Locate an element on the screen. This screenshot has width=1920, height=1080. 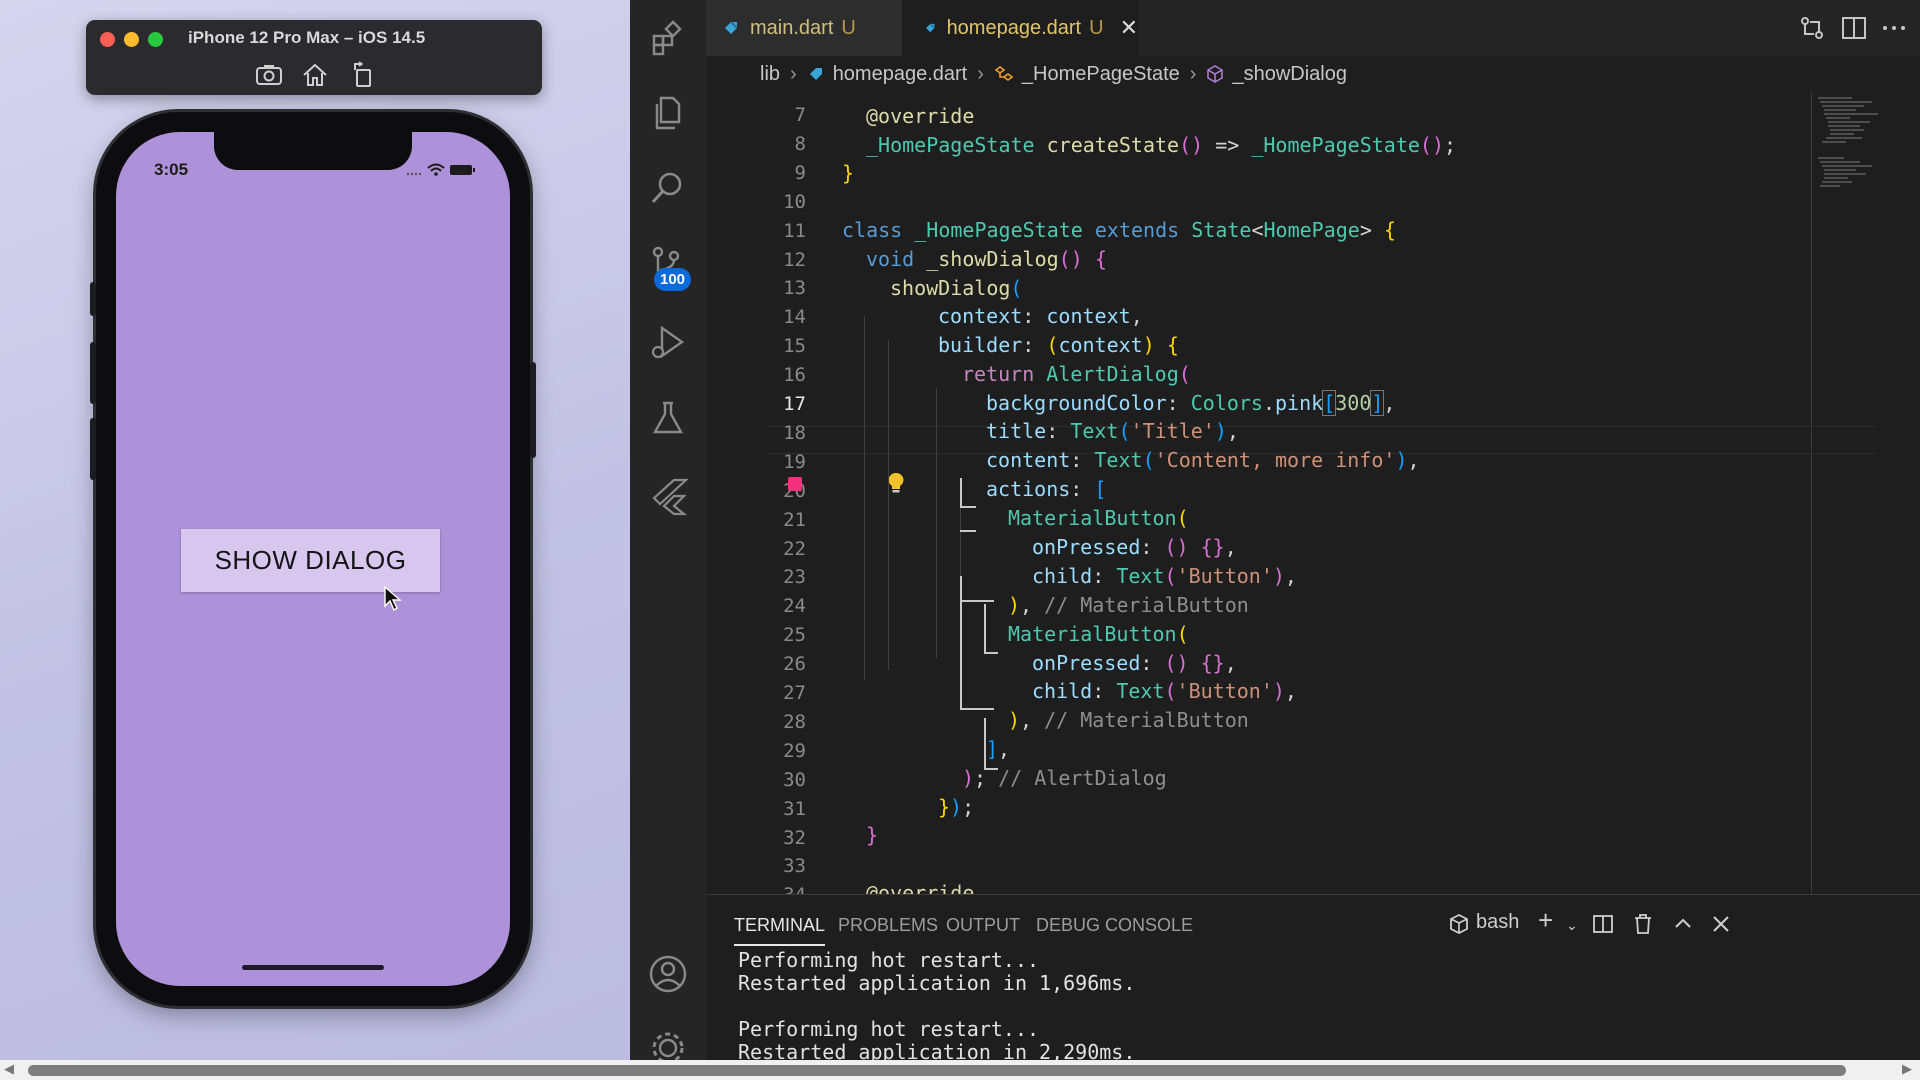
method-symbol-icon is located at coordinates (1215, 74).